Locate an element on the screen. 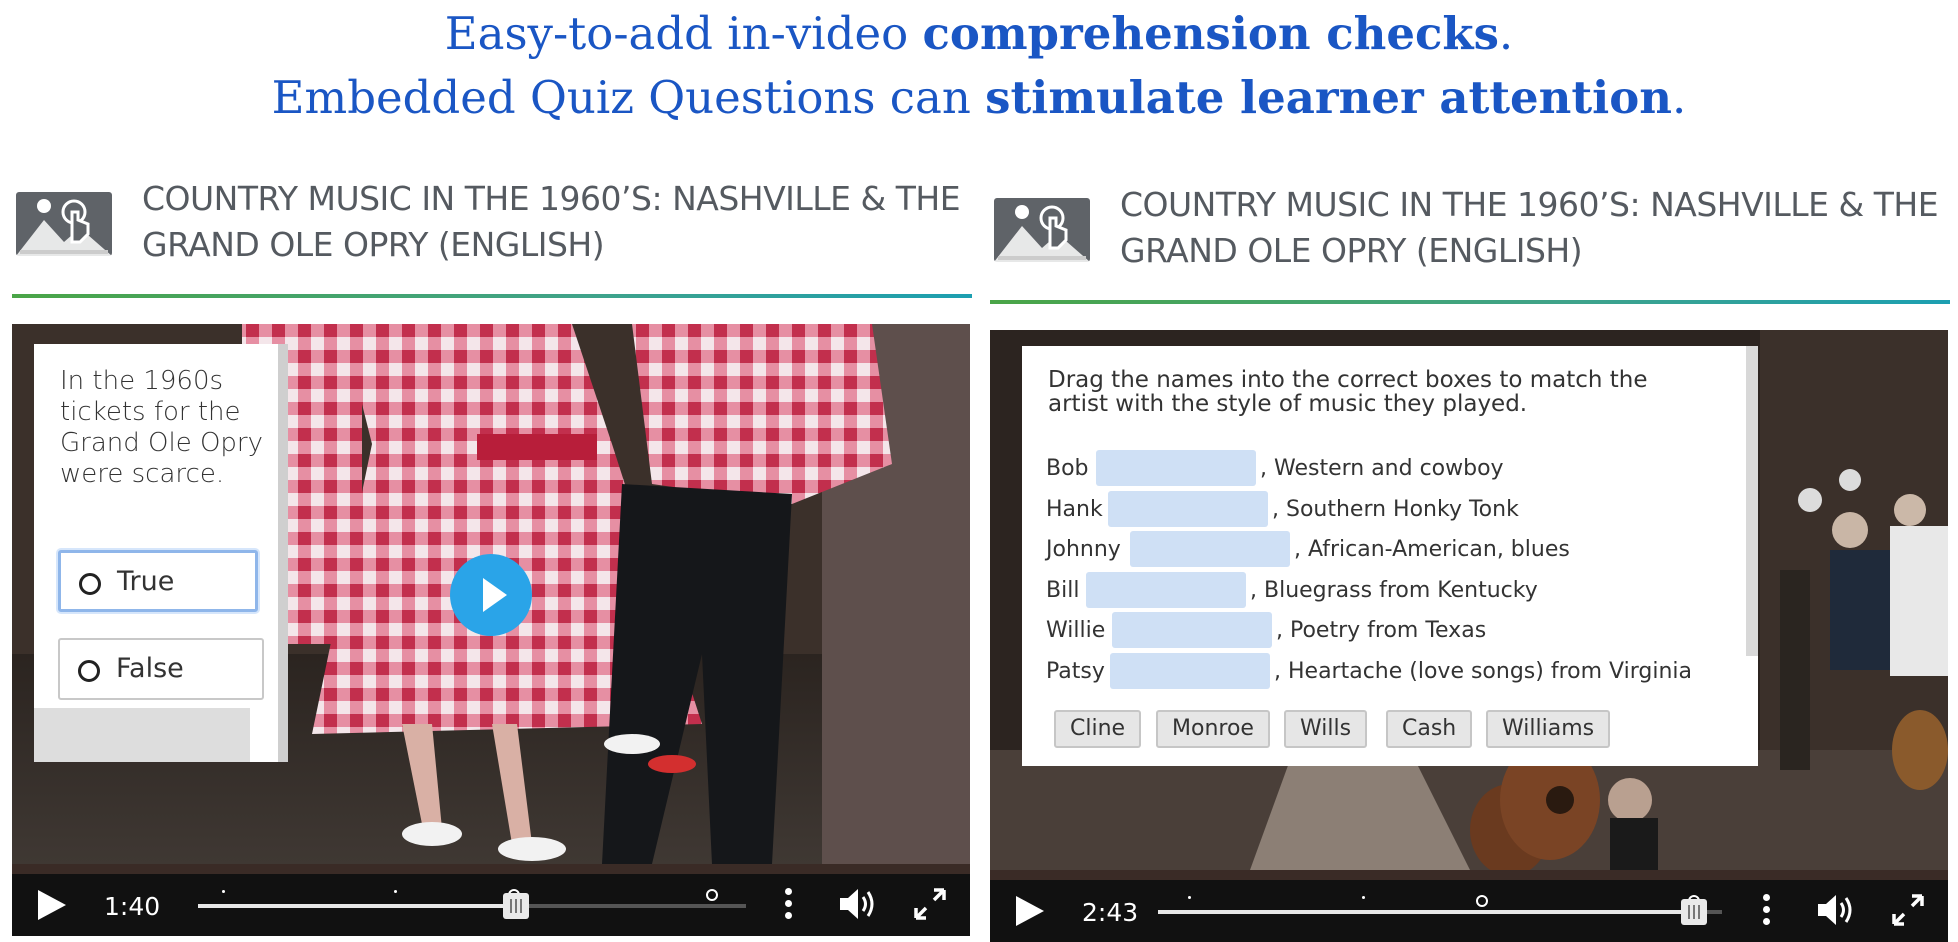 The width and height of the screenshot is (1958, 942). option-true: True is located at coordinates (158, 581).